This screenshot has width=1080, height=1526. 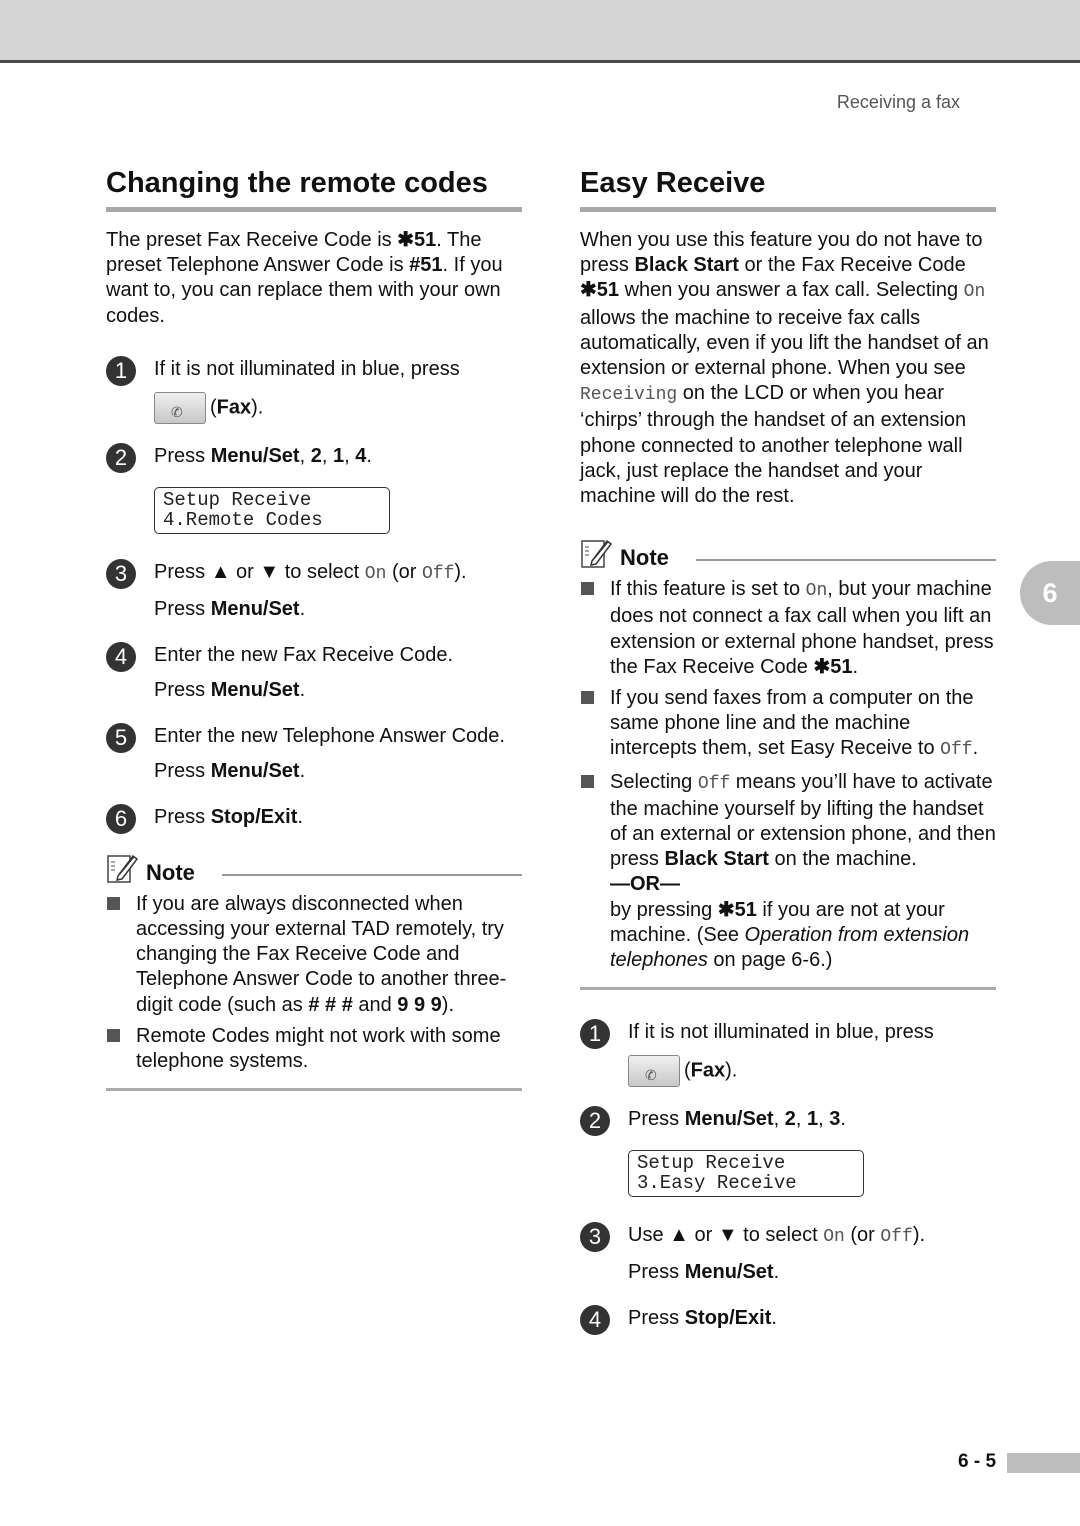 I want to click on telephone-answer-code: #51, so click(x=426, y=265).